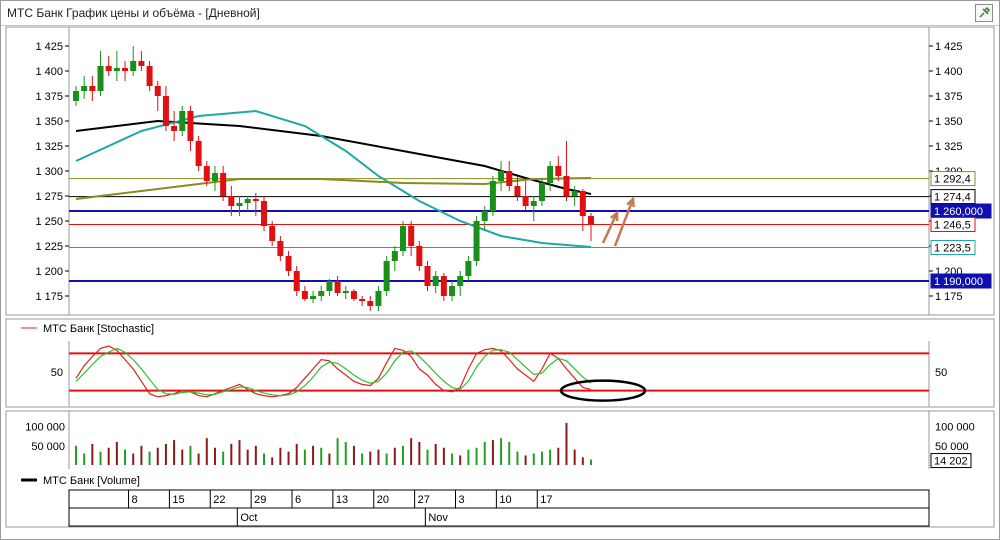 The image size is (1000, 540). Describe the element at coordinates (98, 329) in the screenshot. I see `stochastic-legend-label: МТС Банк [Stochastic]` at that location.